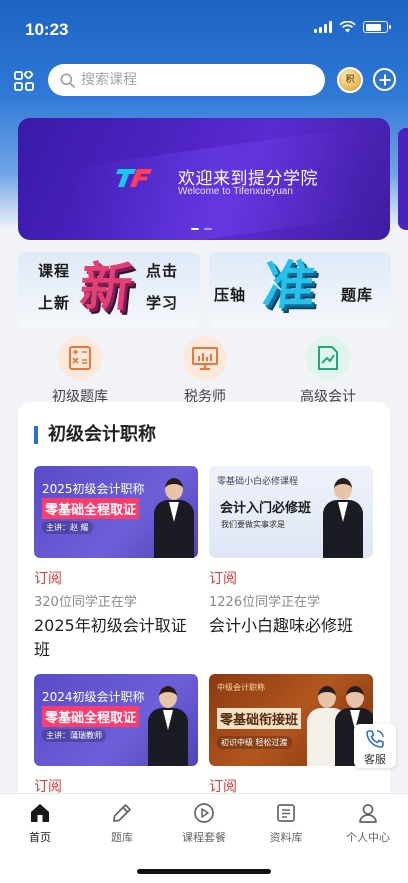 The height and width of the screenshot is (883, 408). I want to click on tab-course-packages: 课程套餐, so click(204, 823).